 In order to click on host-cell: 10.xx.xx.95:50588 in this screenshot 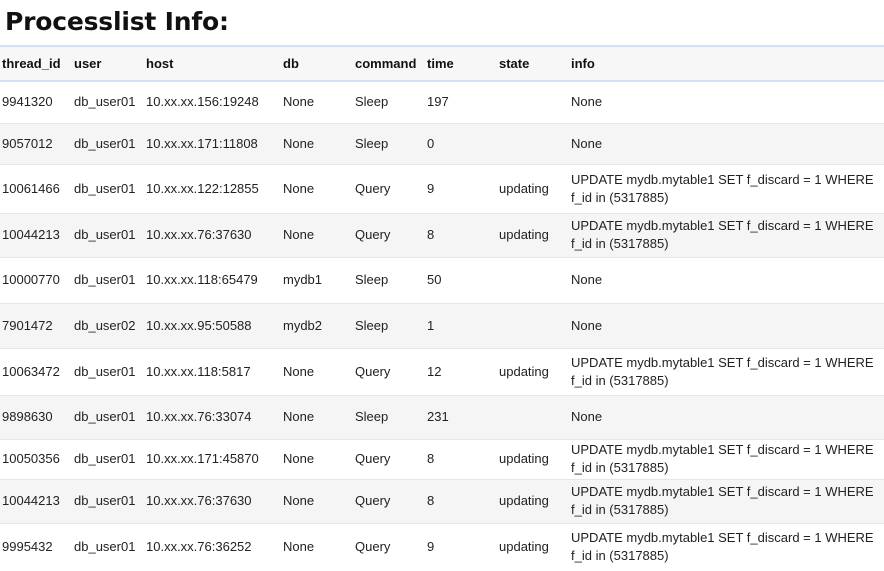, I will do `click(199, 325)`.